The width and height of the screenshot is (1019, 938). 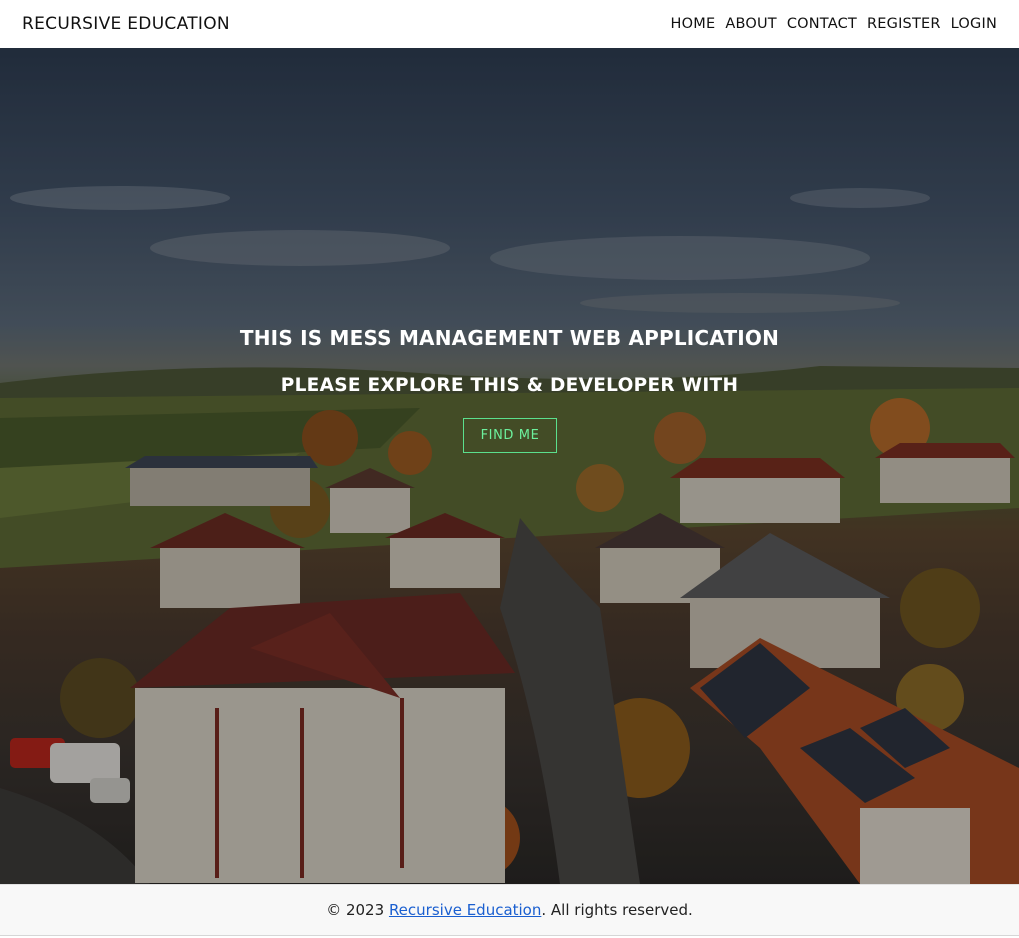 What do you see at coordinates (126, 24) in the screenshot?
I see `brand-logo-text: RECURSIVE EDUCATION` at bounding box center [126, 24].